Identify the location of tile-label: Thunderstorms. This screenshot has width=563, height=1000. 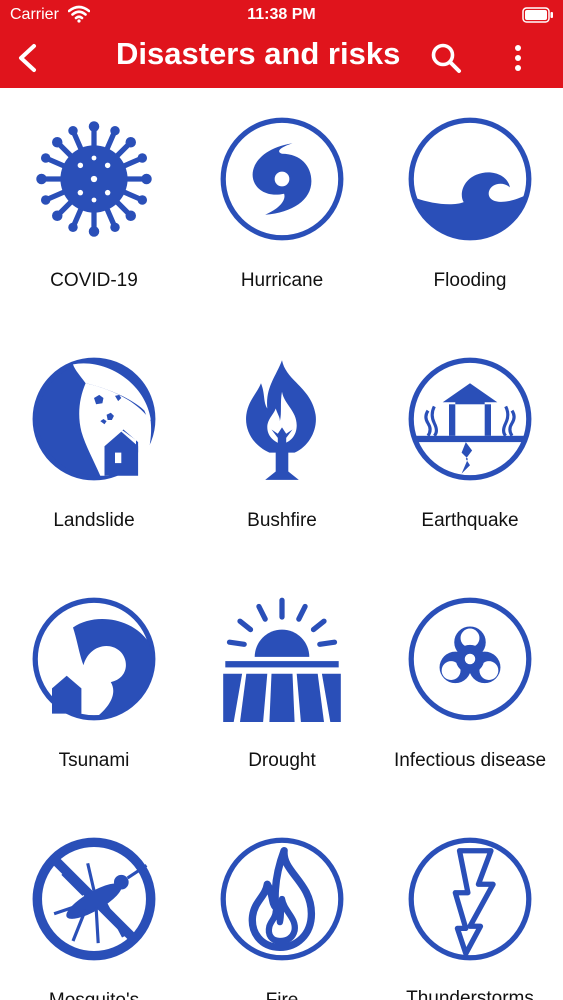
(470, 994).